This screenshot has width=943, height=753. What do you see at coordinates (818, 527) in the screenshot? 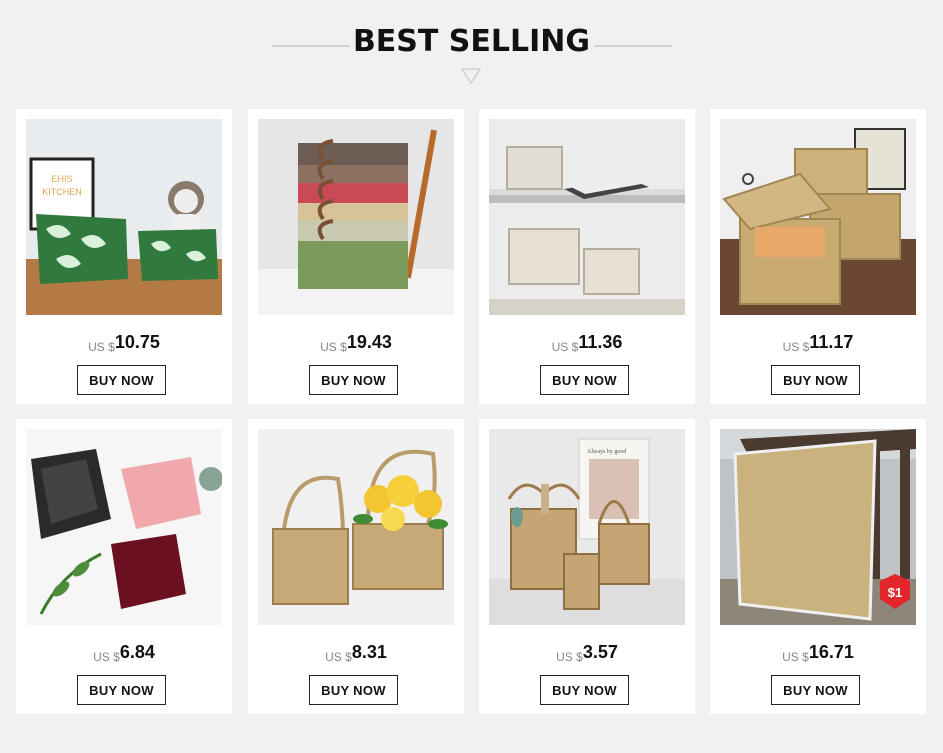
I see `product-image: $1` at bounding box center [818, 527].